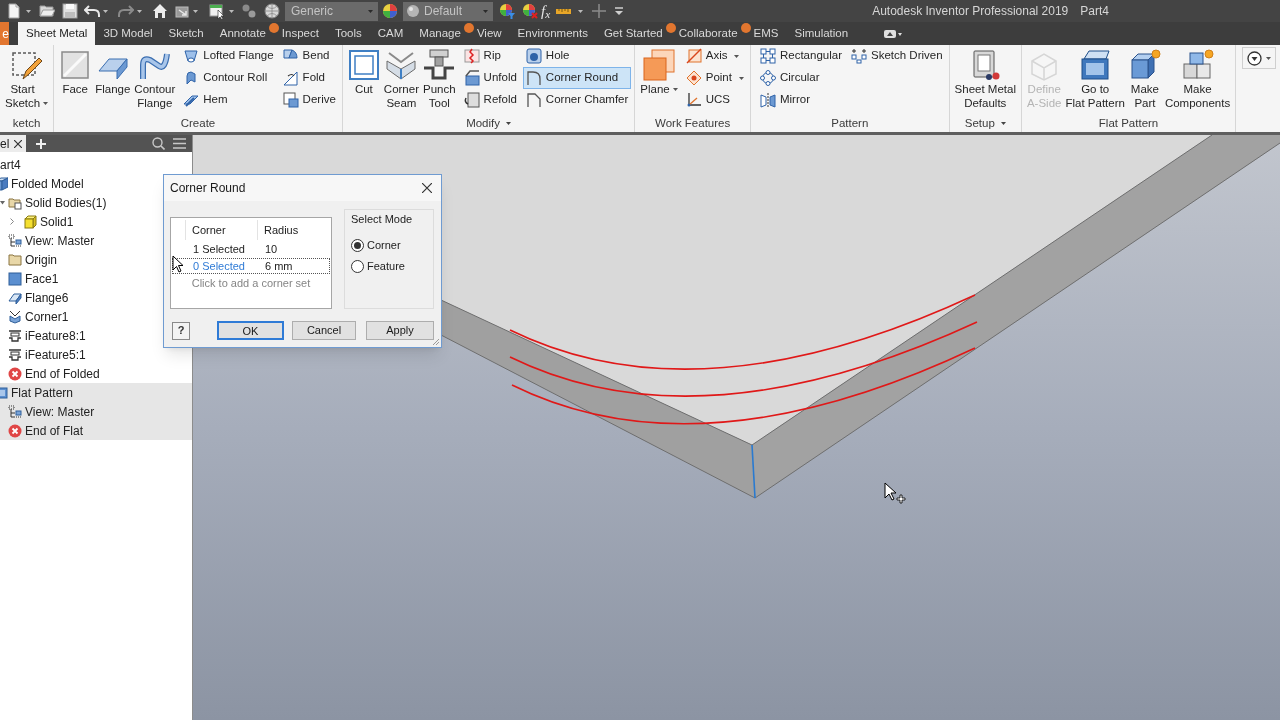 The width and height of the screenshot is (1280, 720). What do you see at coordinates (714, 78) in the screenshot?
I see `ribbon-button: Point` at bounding box center [714, 78].